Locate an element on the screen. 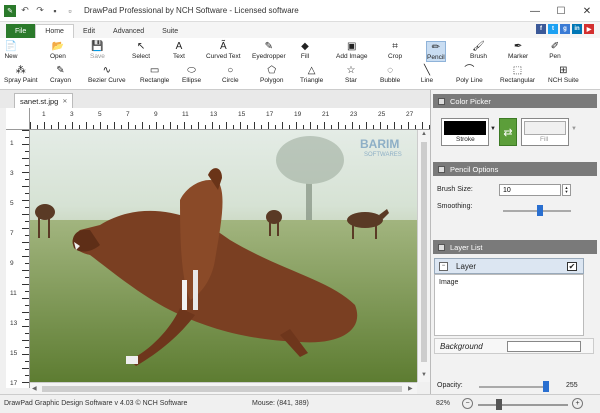  tab-home: Home is located at coordinates (54, 31).